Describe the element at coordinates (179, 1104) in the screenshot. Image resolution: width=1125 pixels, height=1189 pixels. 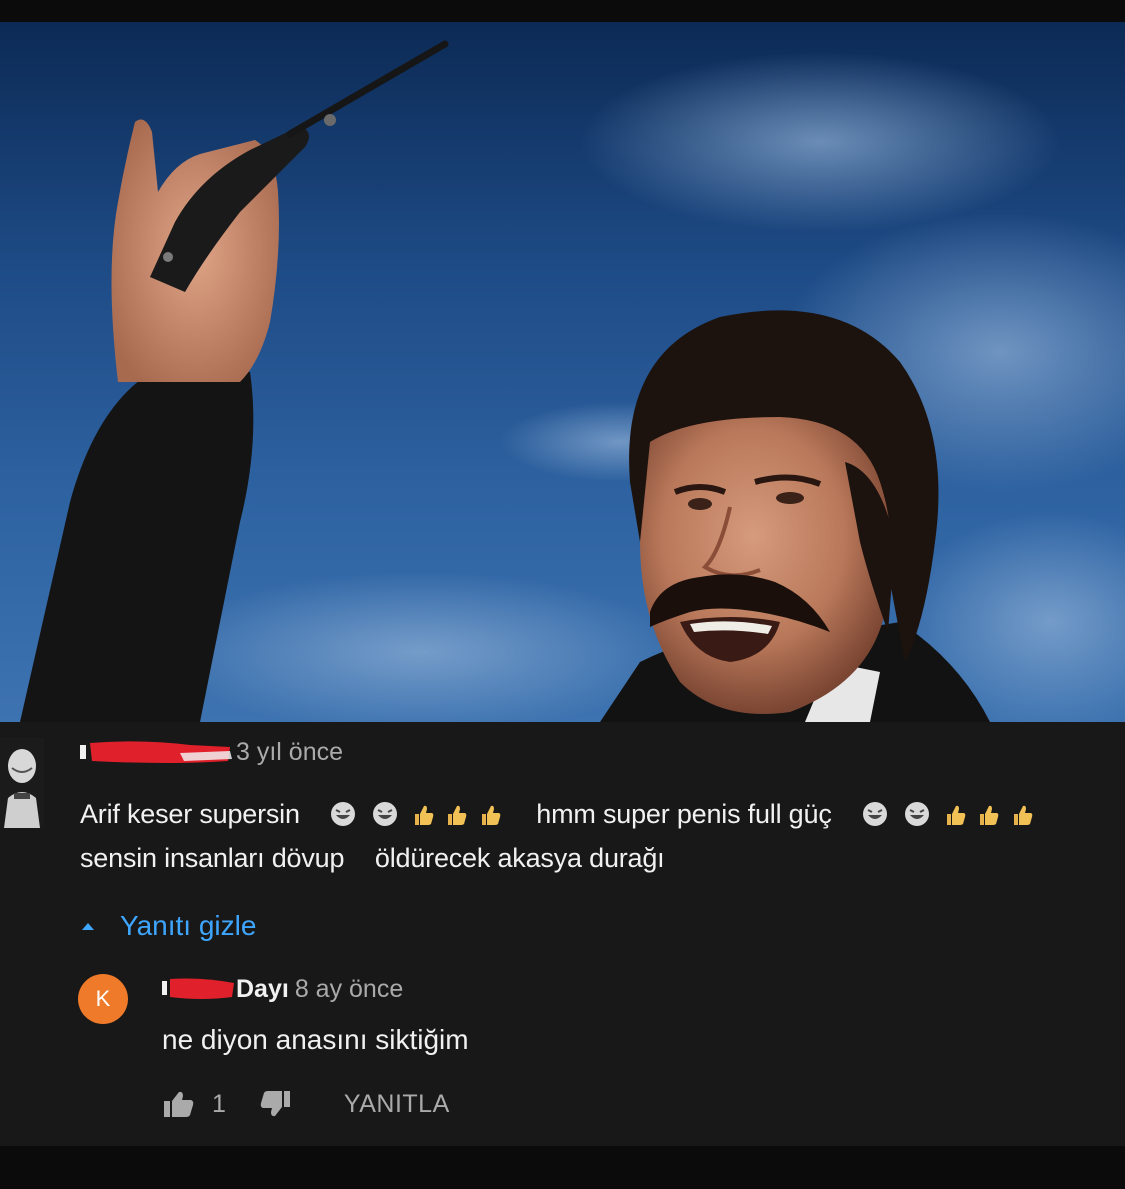
I see `thumbs-up-icon` at that location.